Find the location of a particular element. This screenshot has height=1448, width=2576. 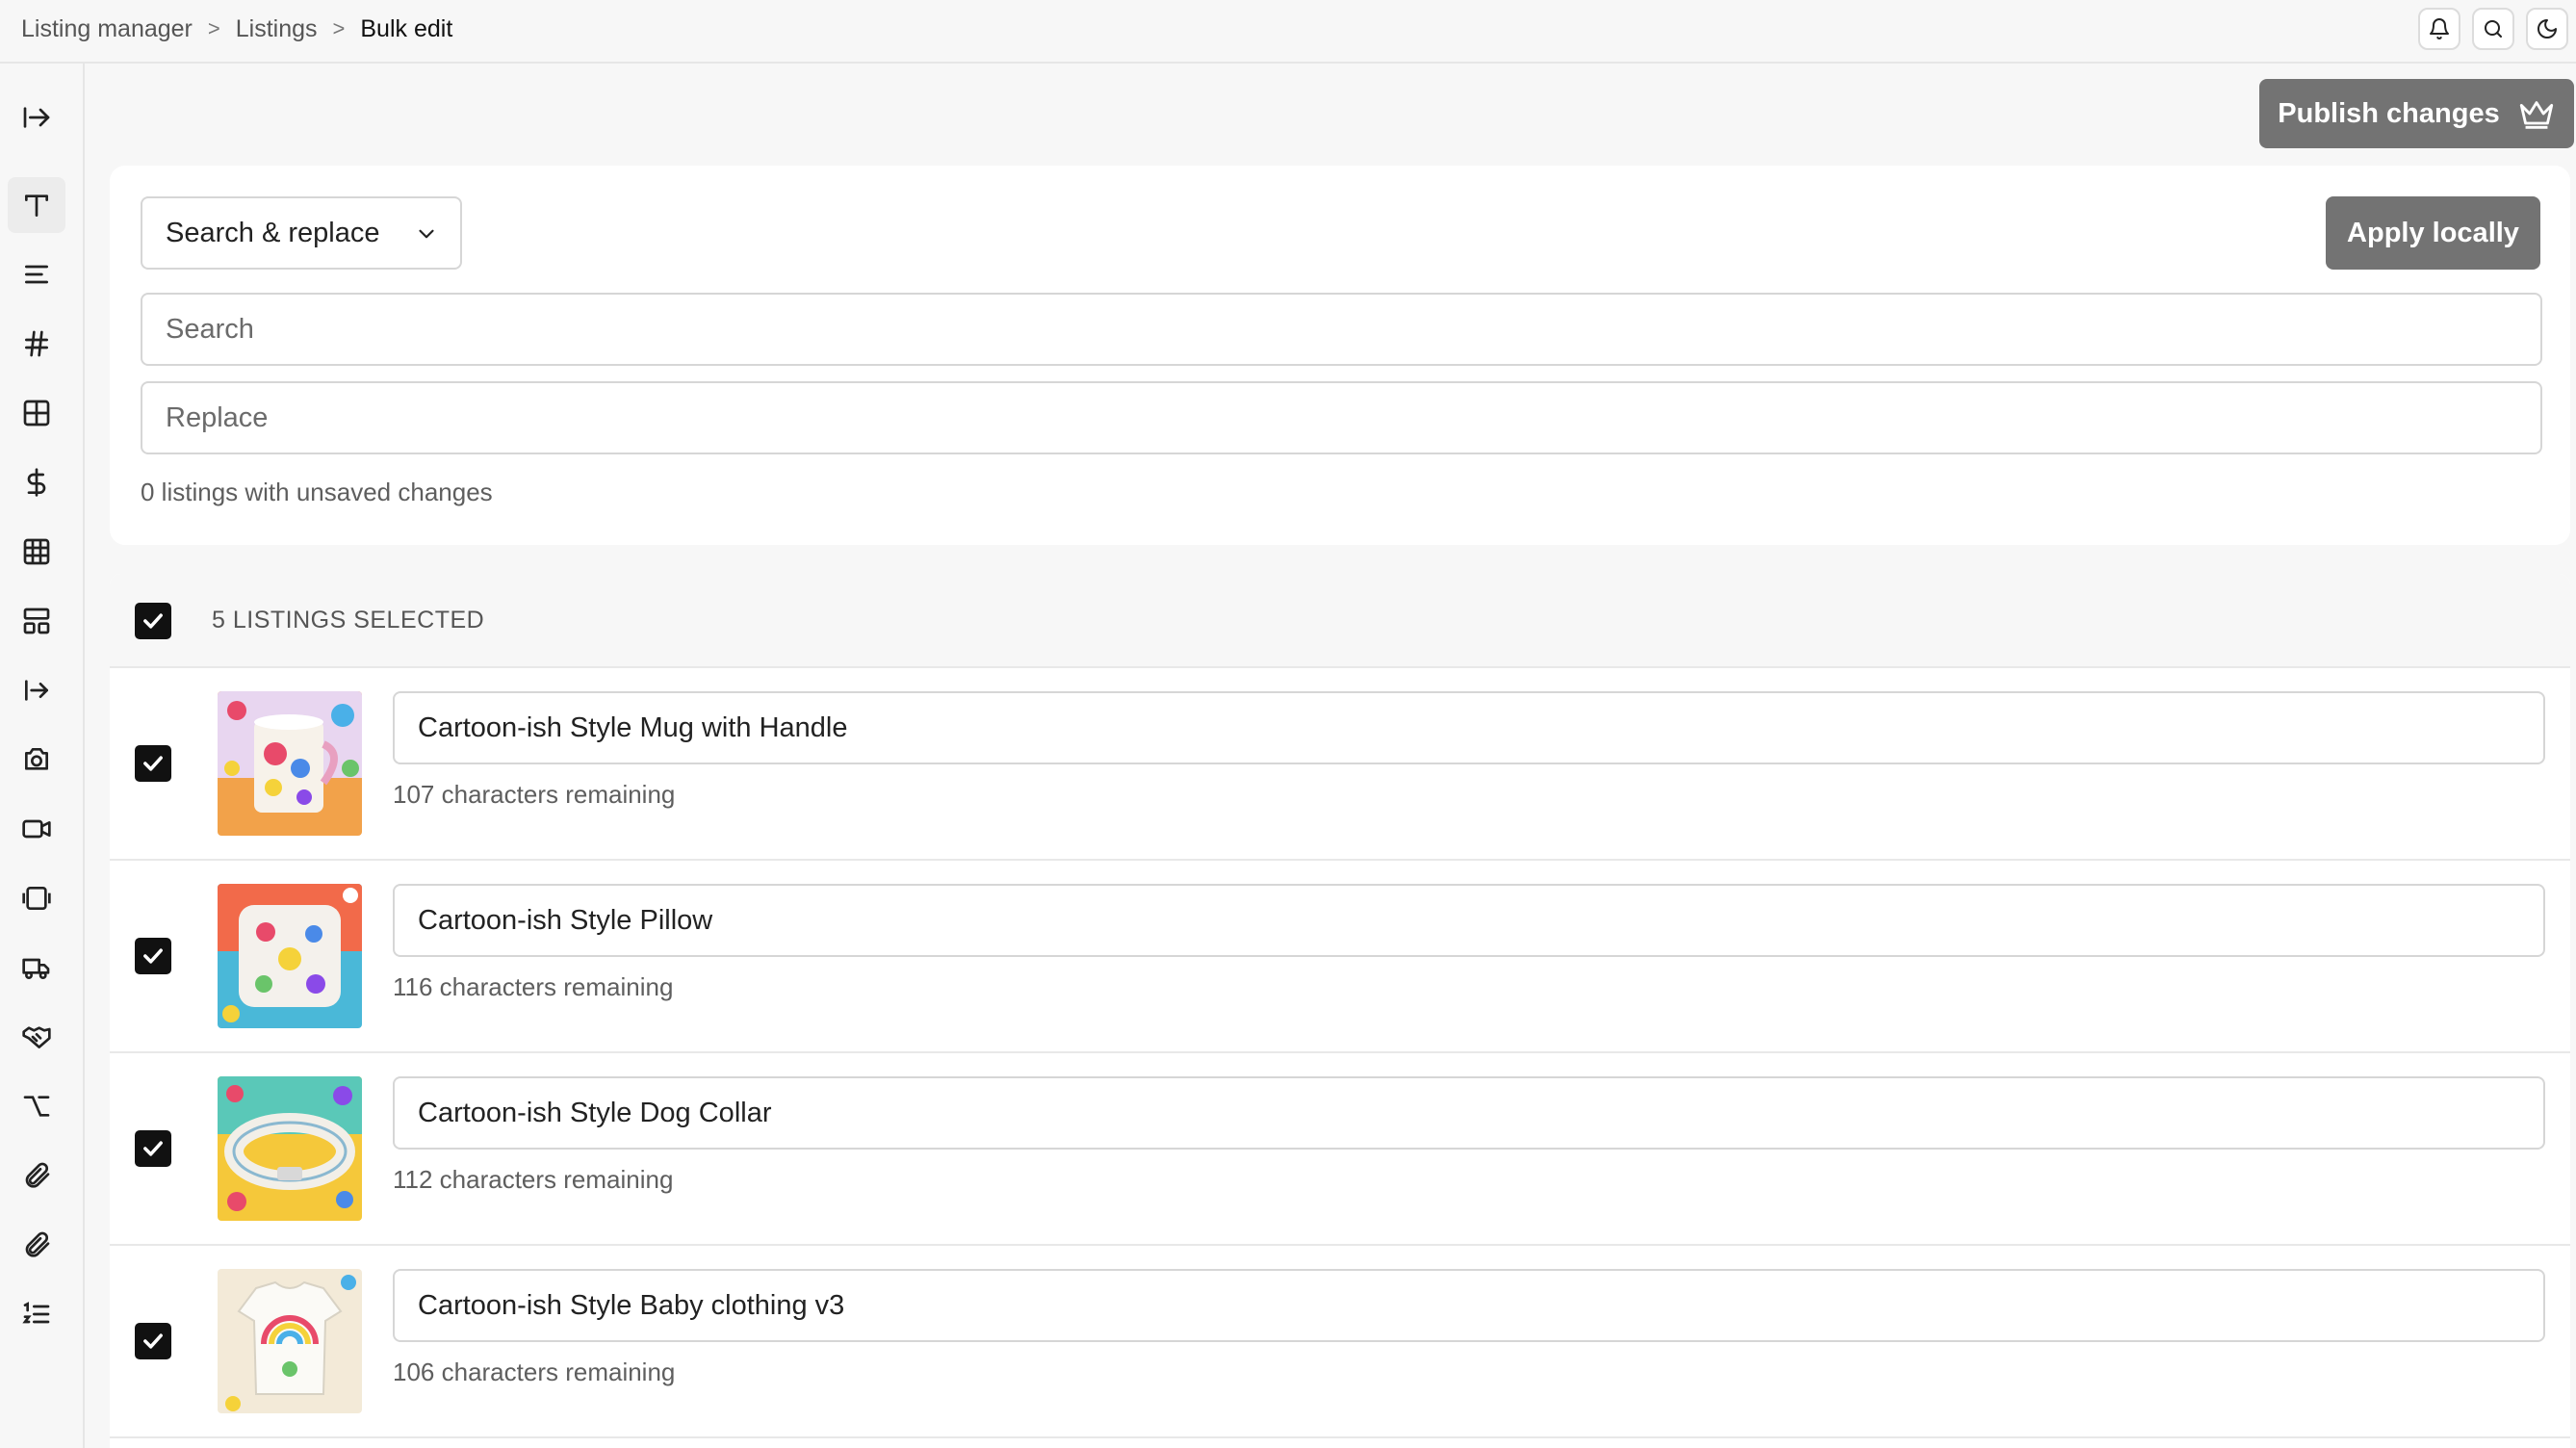

type-icon is located at coordinates (36, 205).